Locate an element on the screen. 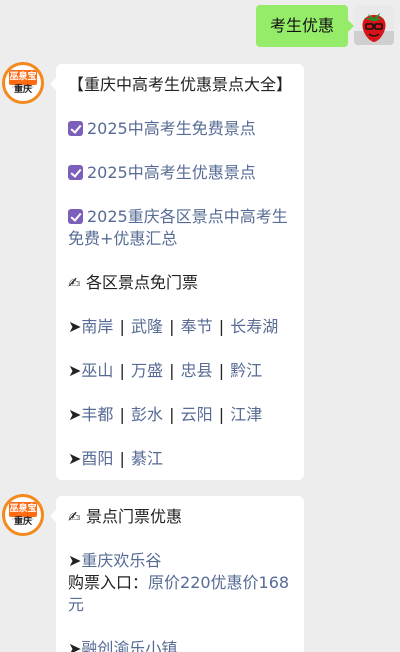 The image size is (400, 652). district-summary-link: 2025重庆各区景点中高考生免费+优惠汇总 is located at coordinates (178, 227).